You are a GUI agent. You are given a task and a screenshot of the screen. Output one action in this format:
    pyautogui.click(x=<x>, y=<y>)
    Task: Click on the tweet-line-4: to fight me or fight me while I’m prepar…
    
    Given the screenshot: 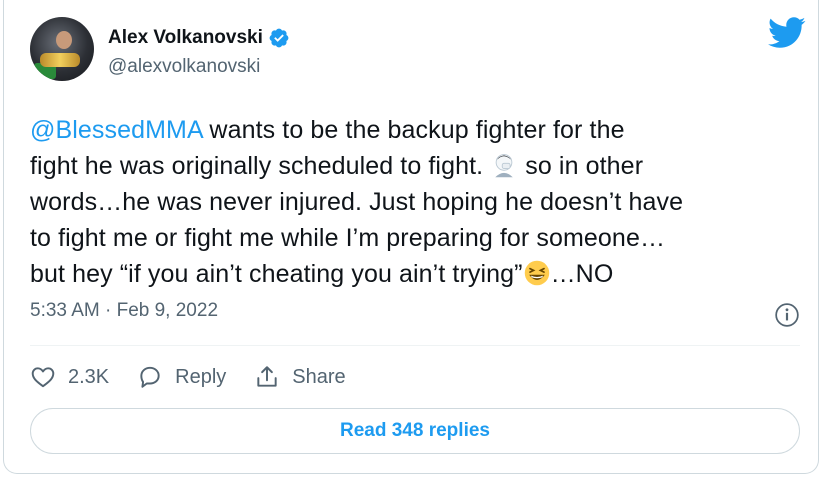 What is the action you would take?
    pyautogui.click(x=348, y=238)
    